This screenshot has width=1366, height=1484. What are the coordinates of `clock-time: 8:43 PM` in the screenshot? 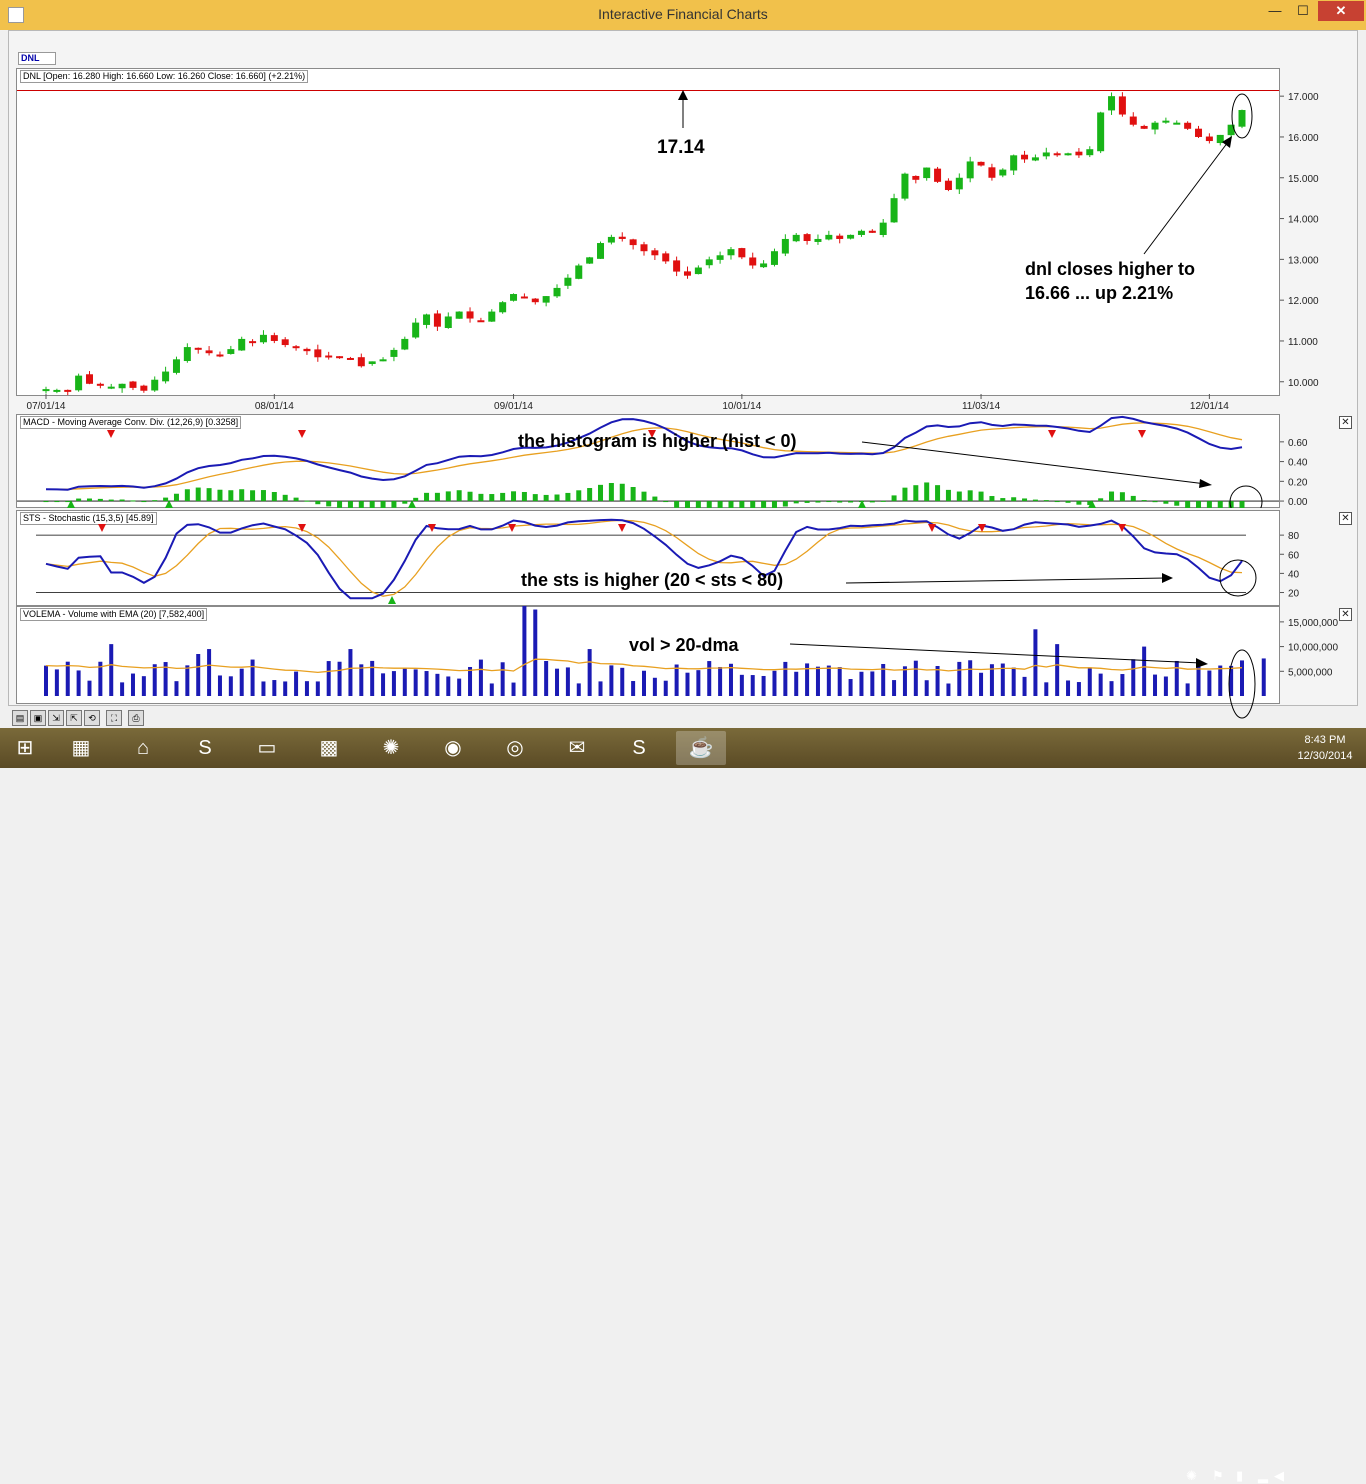 It's located at (1325, 740).